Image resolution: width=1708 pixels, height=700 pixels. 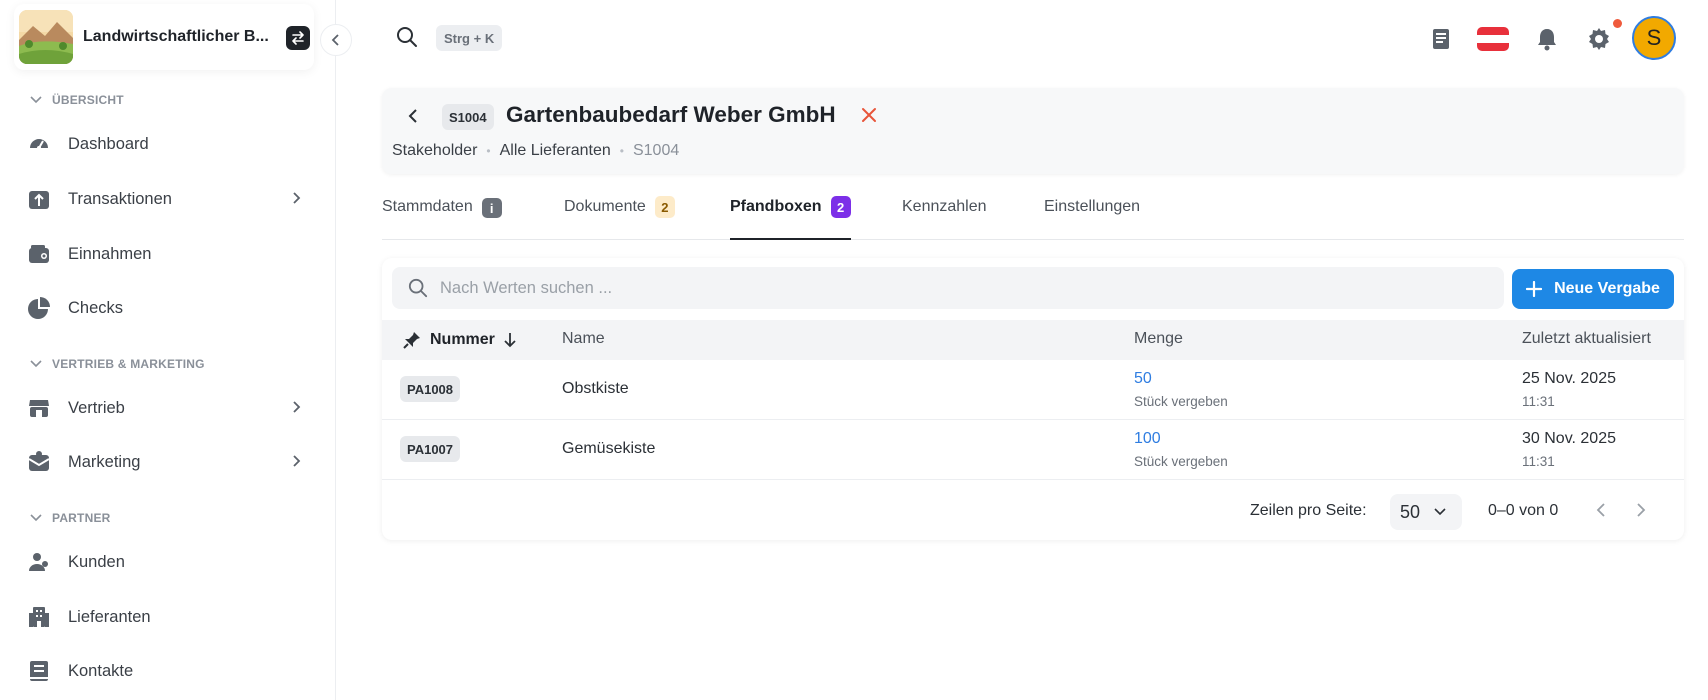 I want to click on table-search, so click(x=948, y=288).